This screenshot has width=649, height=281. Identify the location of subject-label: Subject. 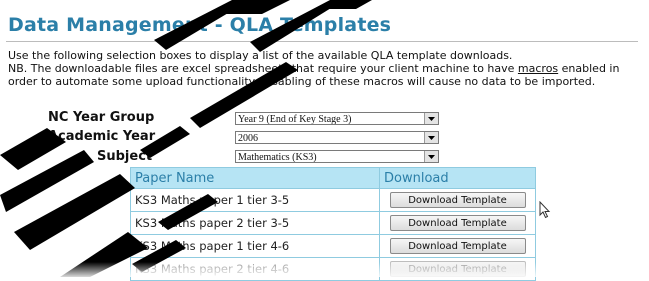
(125, 156).